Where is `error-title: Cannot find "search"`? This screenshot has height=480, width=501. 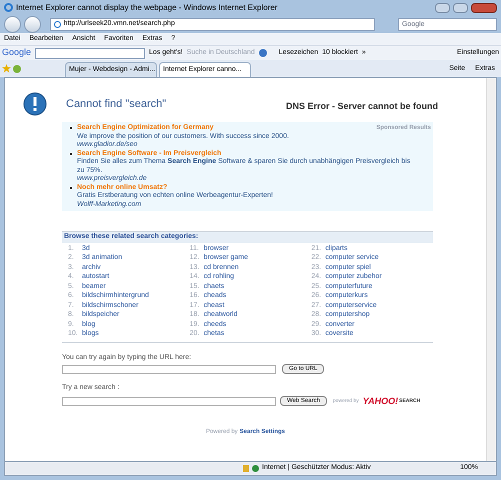 error-title: Cannot find "search" is located at coordinates (117, 104).